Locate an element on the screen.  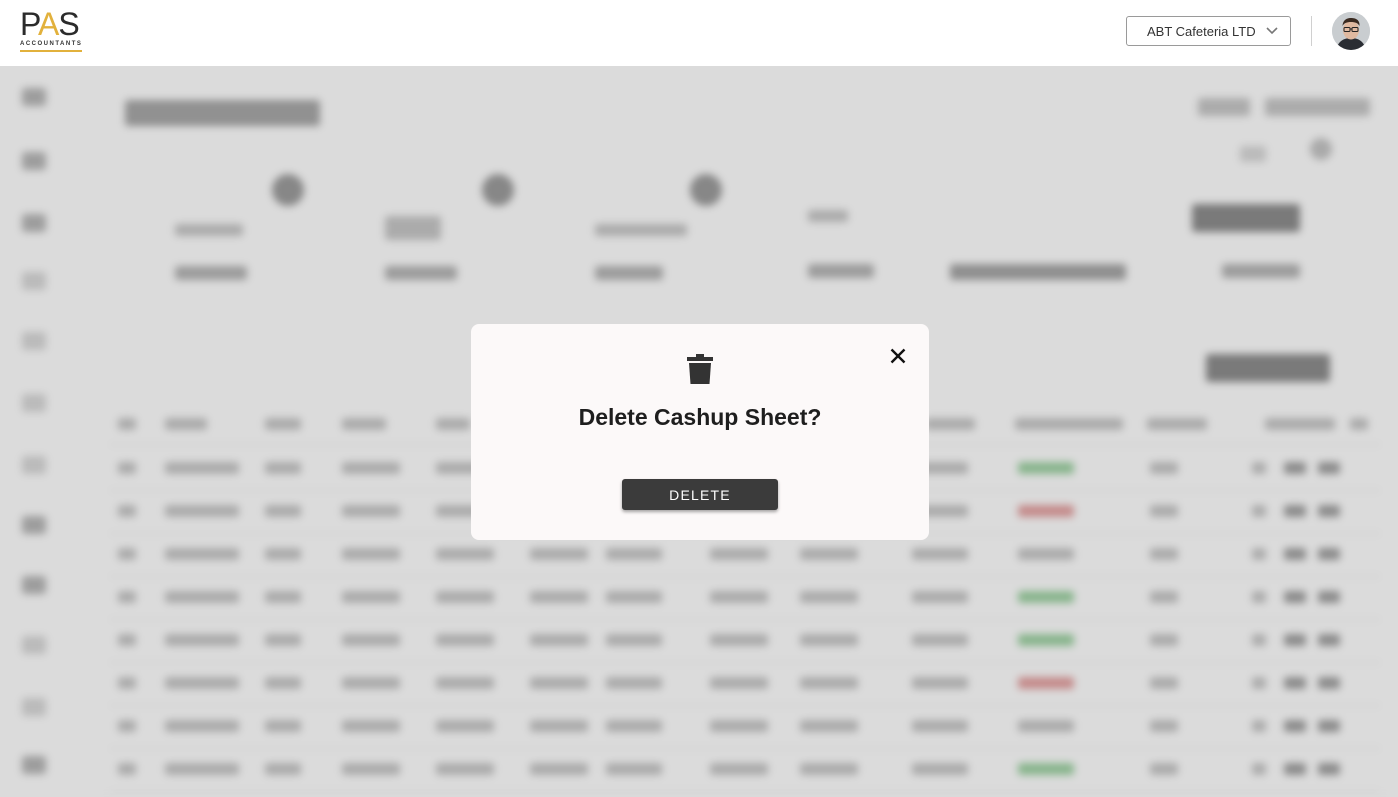
trash-icon is located at coordinates (700, 369).